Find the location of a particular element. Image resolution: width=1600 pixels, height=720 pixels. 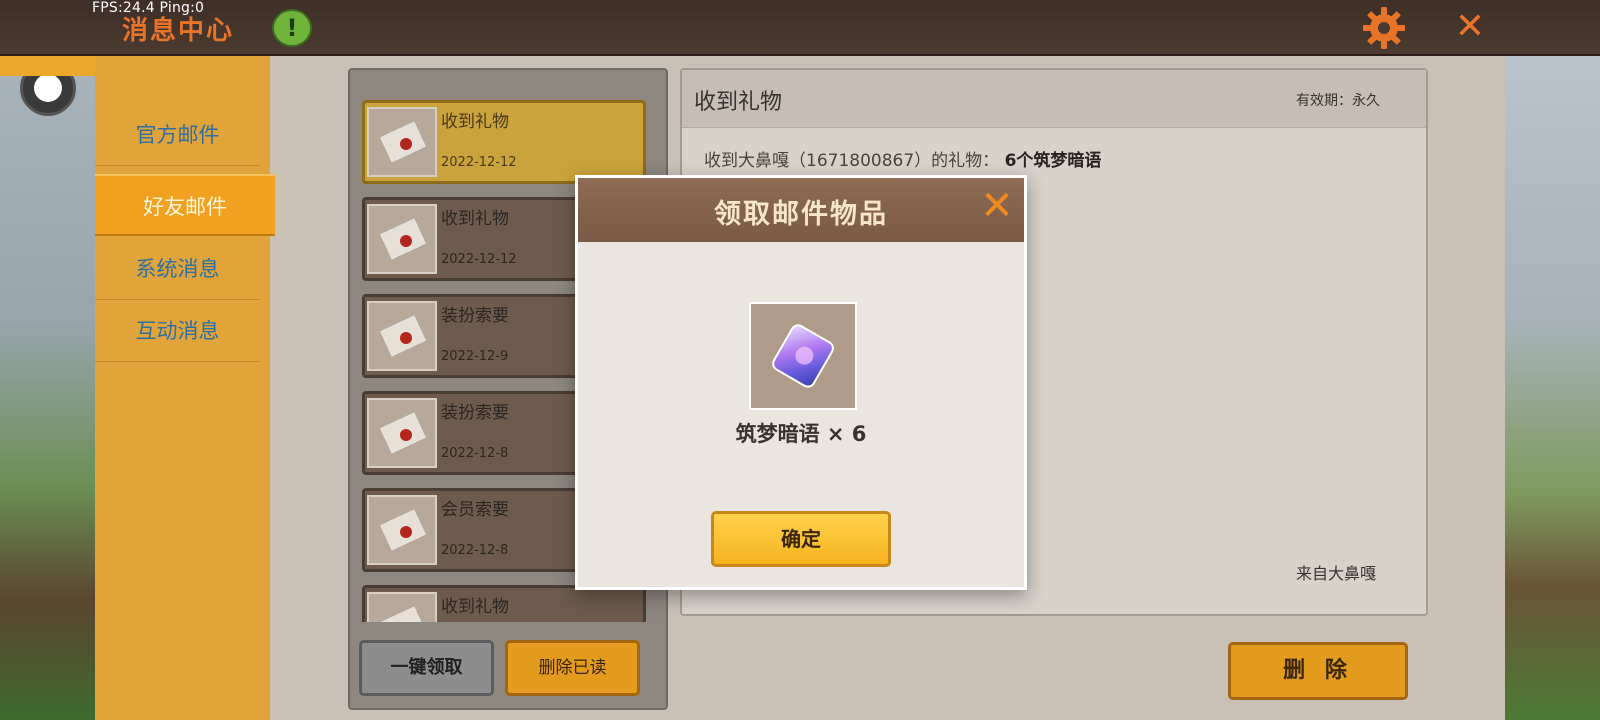

gear-icon-svg is located at coordinates (1384, 28).